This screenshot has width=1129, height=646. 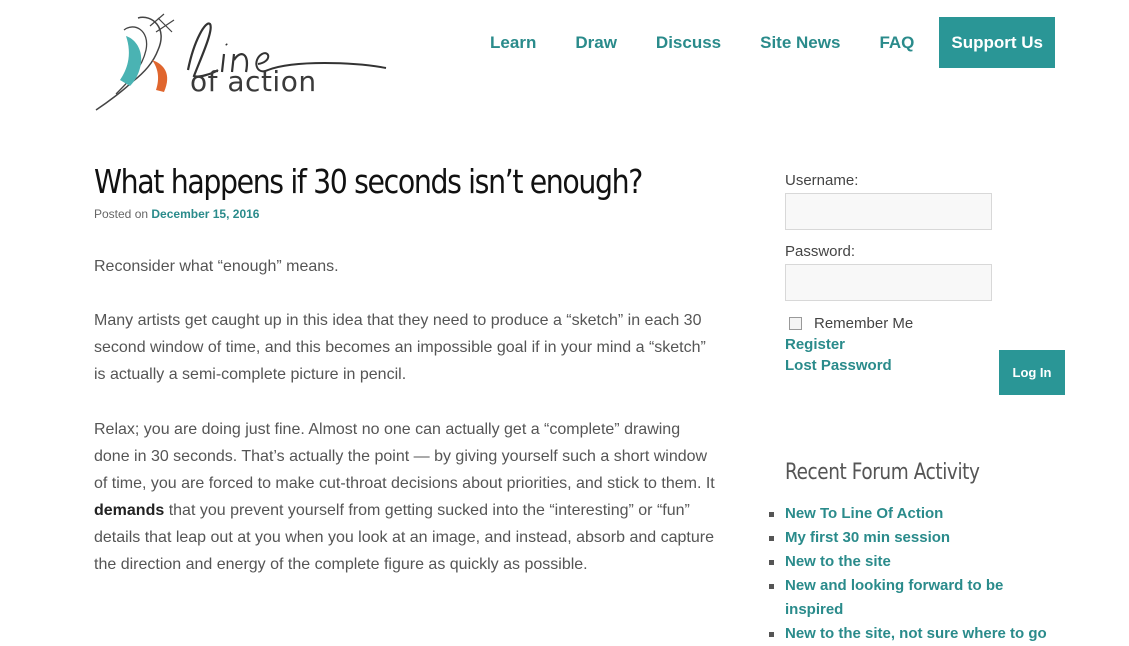 What do you see at coordinates (205, 214) in the screenshot?
I see `post-date-link: December 15, 2016` at bounding box center [205, 214].